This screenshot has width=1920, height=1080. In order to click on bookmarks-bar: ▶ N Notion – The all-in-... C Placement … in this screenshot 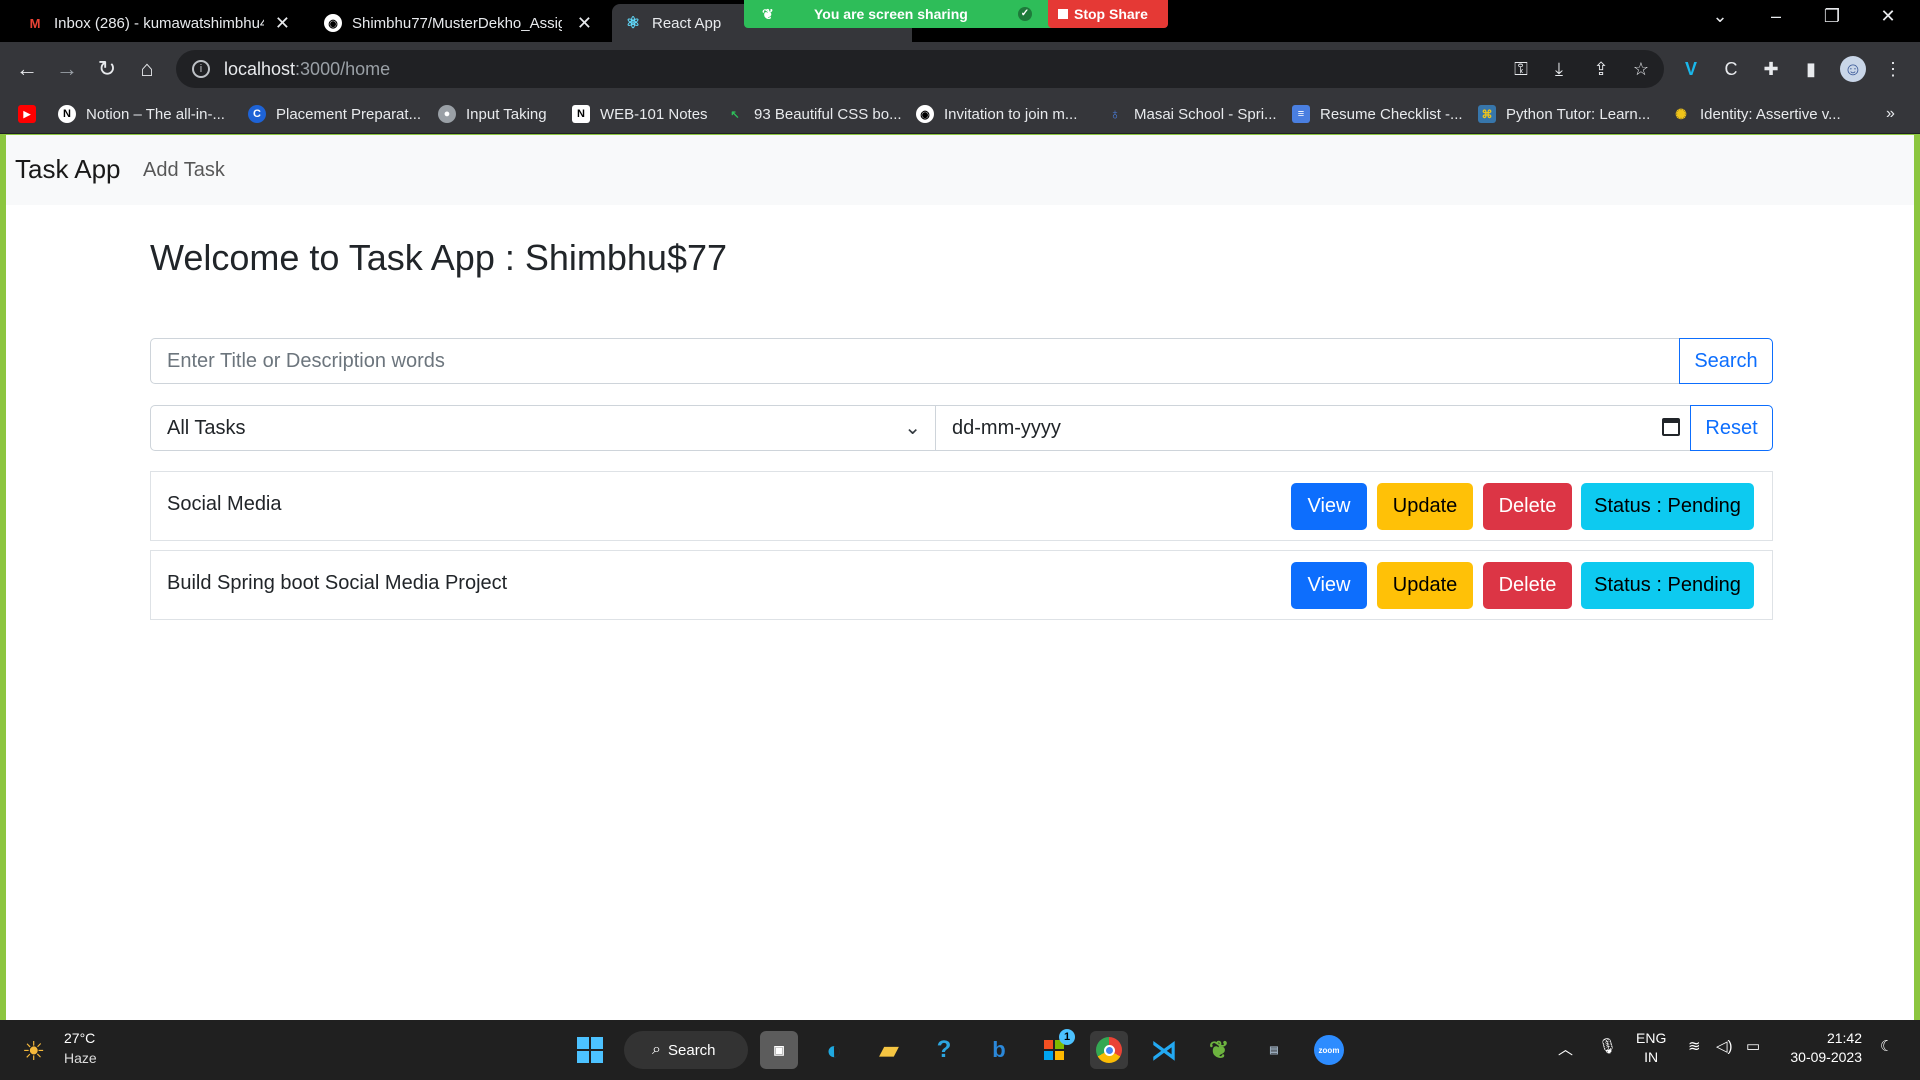, I will do `click(960, 114)`.